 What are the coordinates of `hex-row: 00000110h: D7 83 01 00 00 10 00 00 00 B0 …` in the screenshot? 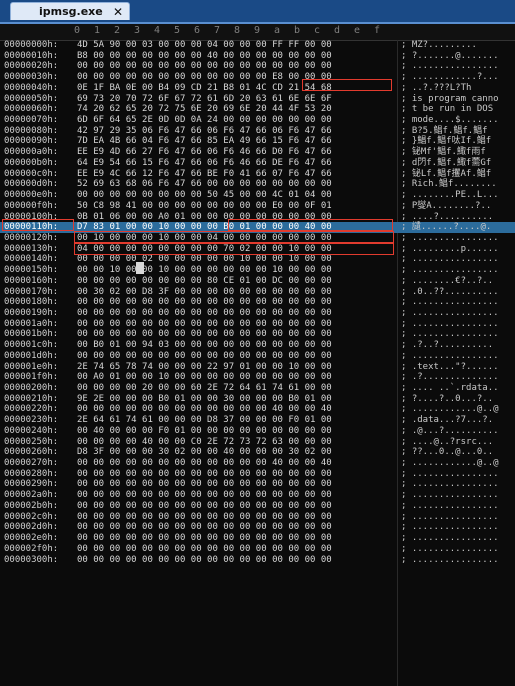 It's located at (257, 227).